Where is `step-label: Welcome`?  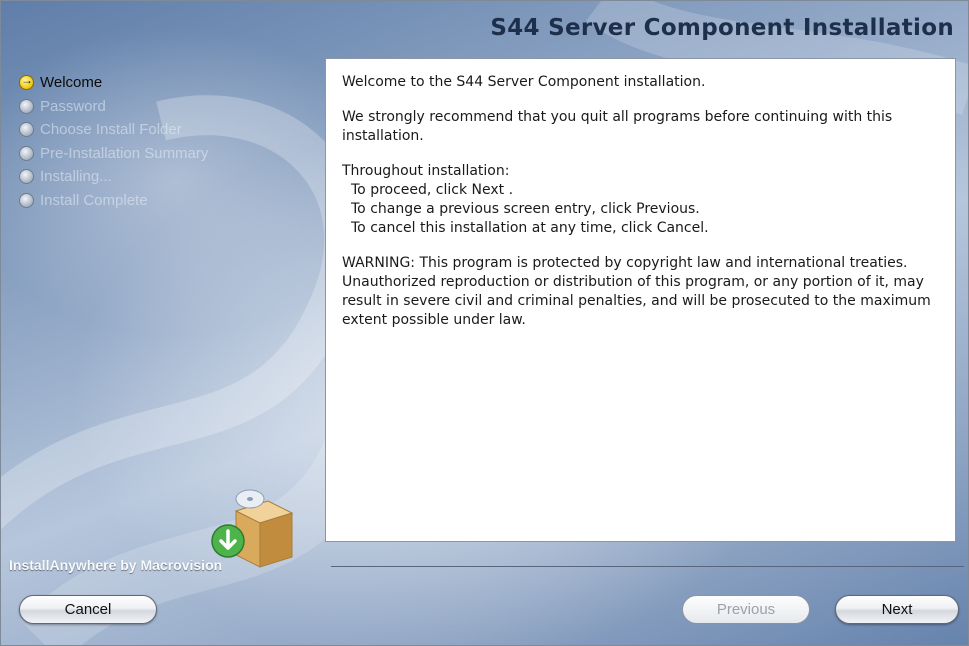
step-label: Welcome is located at coordinates (71, 83).